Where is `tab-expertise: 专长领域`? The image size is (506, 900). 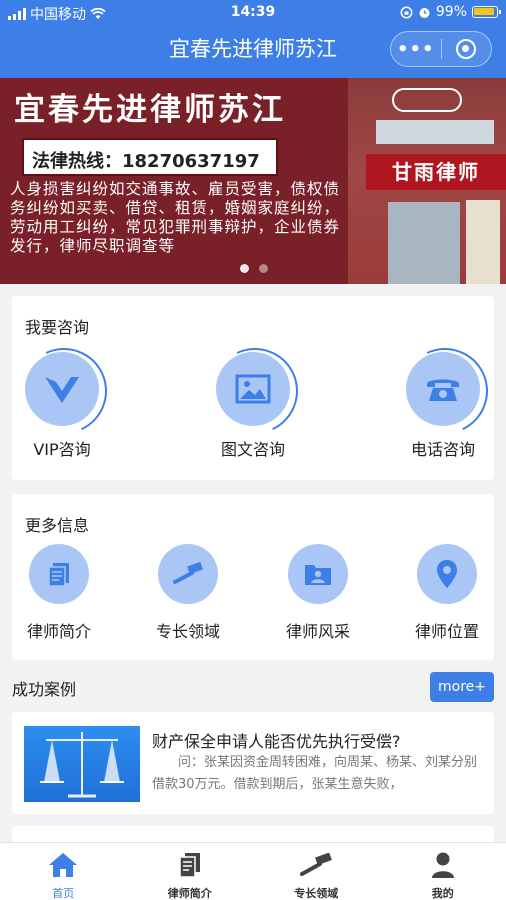
tab-expertise: 专长领域 is located at coordinates (316, 871).